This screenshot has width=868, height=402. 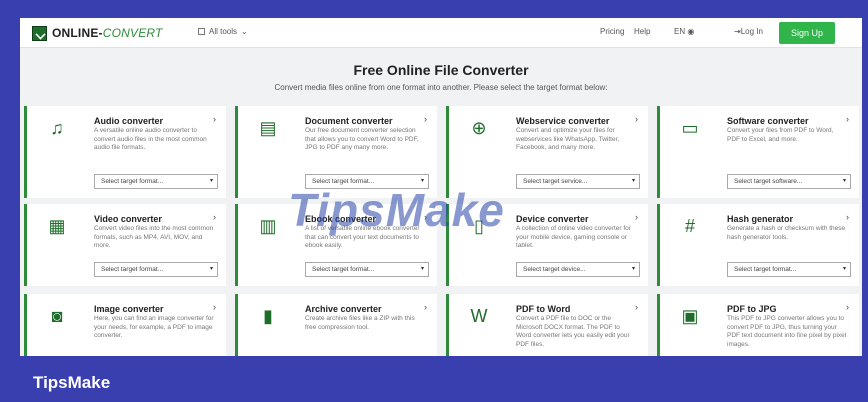 I want to click on target-format-select: Select target service... ▾, so click(x=578, y=181).